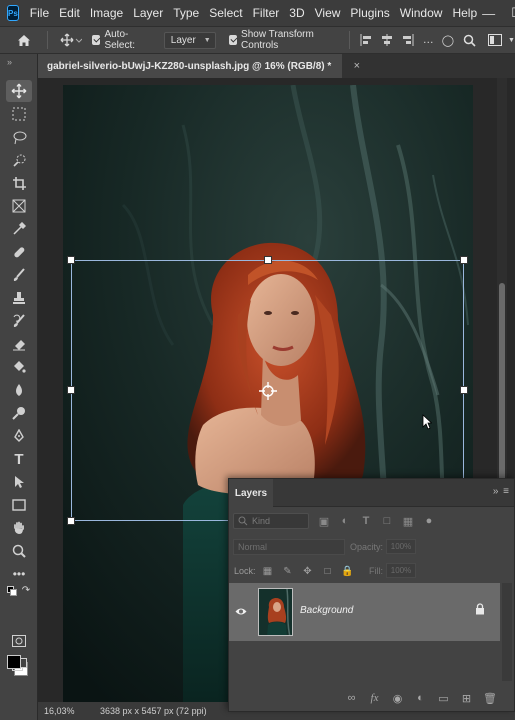 The image size is (515, 720). What do you see at coordinates (347, 571) in the screenshot?
I see `lock-all-icon: 🔒` at bounding box center [347, 571].